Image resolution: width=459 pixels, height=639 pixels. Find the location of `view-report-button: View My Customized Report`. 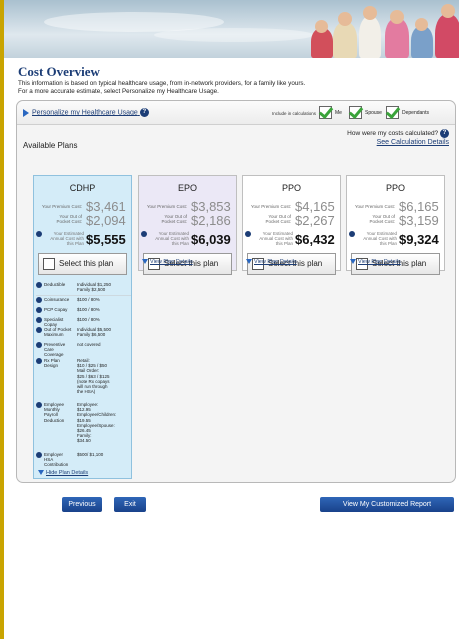

view-report-button: View My Customized Report is located at coordinates (387, 504).